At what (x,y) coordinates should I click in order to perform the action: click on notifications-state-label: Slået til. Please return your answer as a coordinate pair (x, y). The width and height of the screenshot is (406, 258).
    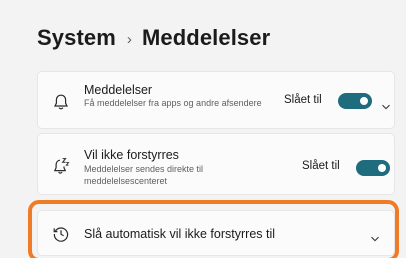
    Looking at the image, I should click on (303, 100).